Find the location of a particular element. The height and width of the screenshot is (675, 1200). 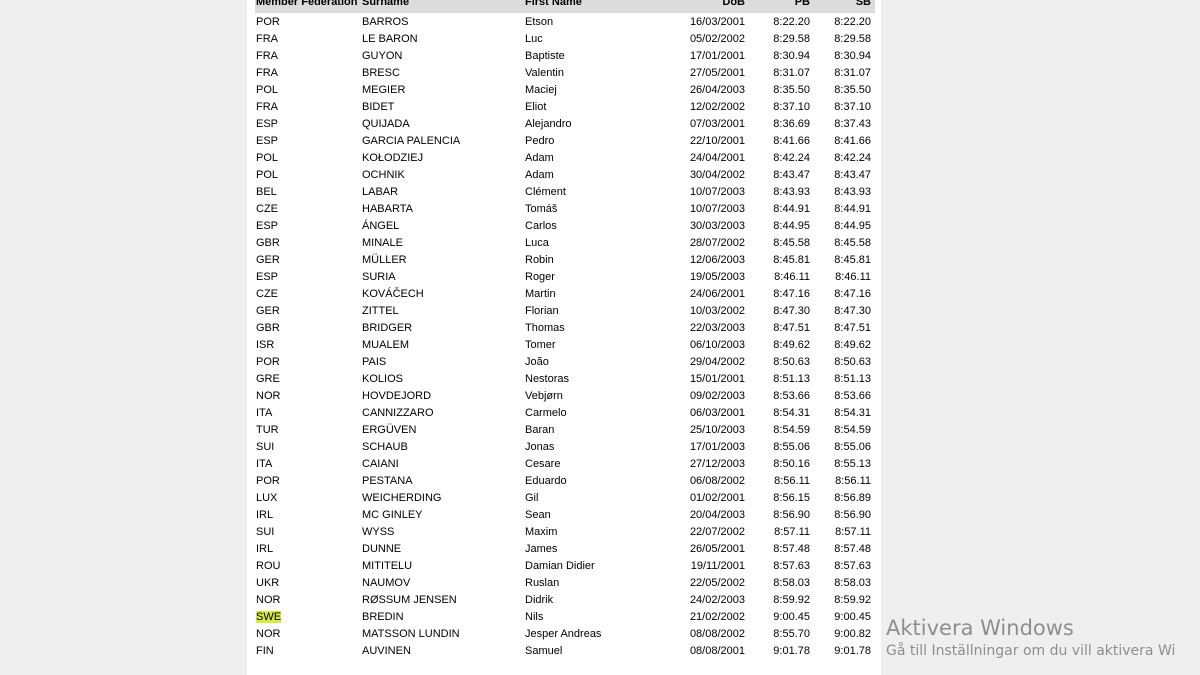

cell-pb: 8:47.16 is located at coordinates (791, 293).